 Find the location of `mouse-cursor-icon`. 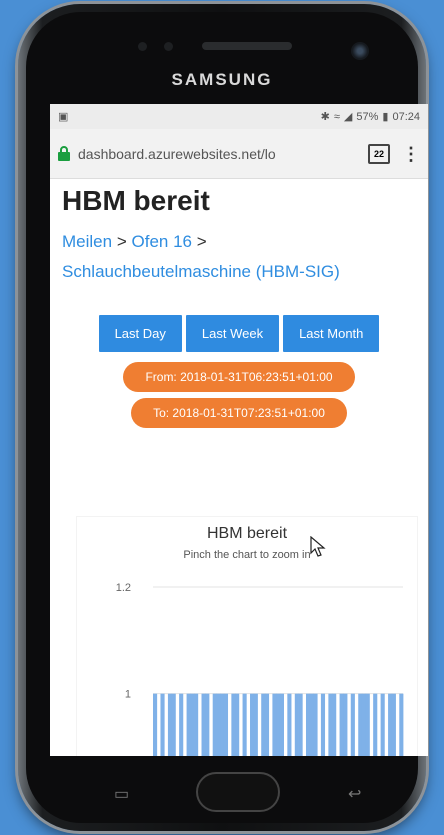

mouse-cursor-icon is located at coordinates (318, 546).